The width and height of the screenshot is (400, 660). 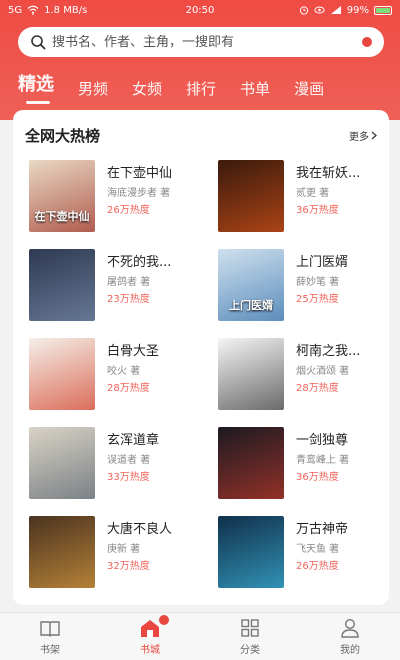 What do you see at coordinates (350, 650) in the screenshot?
I see `nav-label-profile: 我的` at bounding box center [350, 650].